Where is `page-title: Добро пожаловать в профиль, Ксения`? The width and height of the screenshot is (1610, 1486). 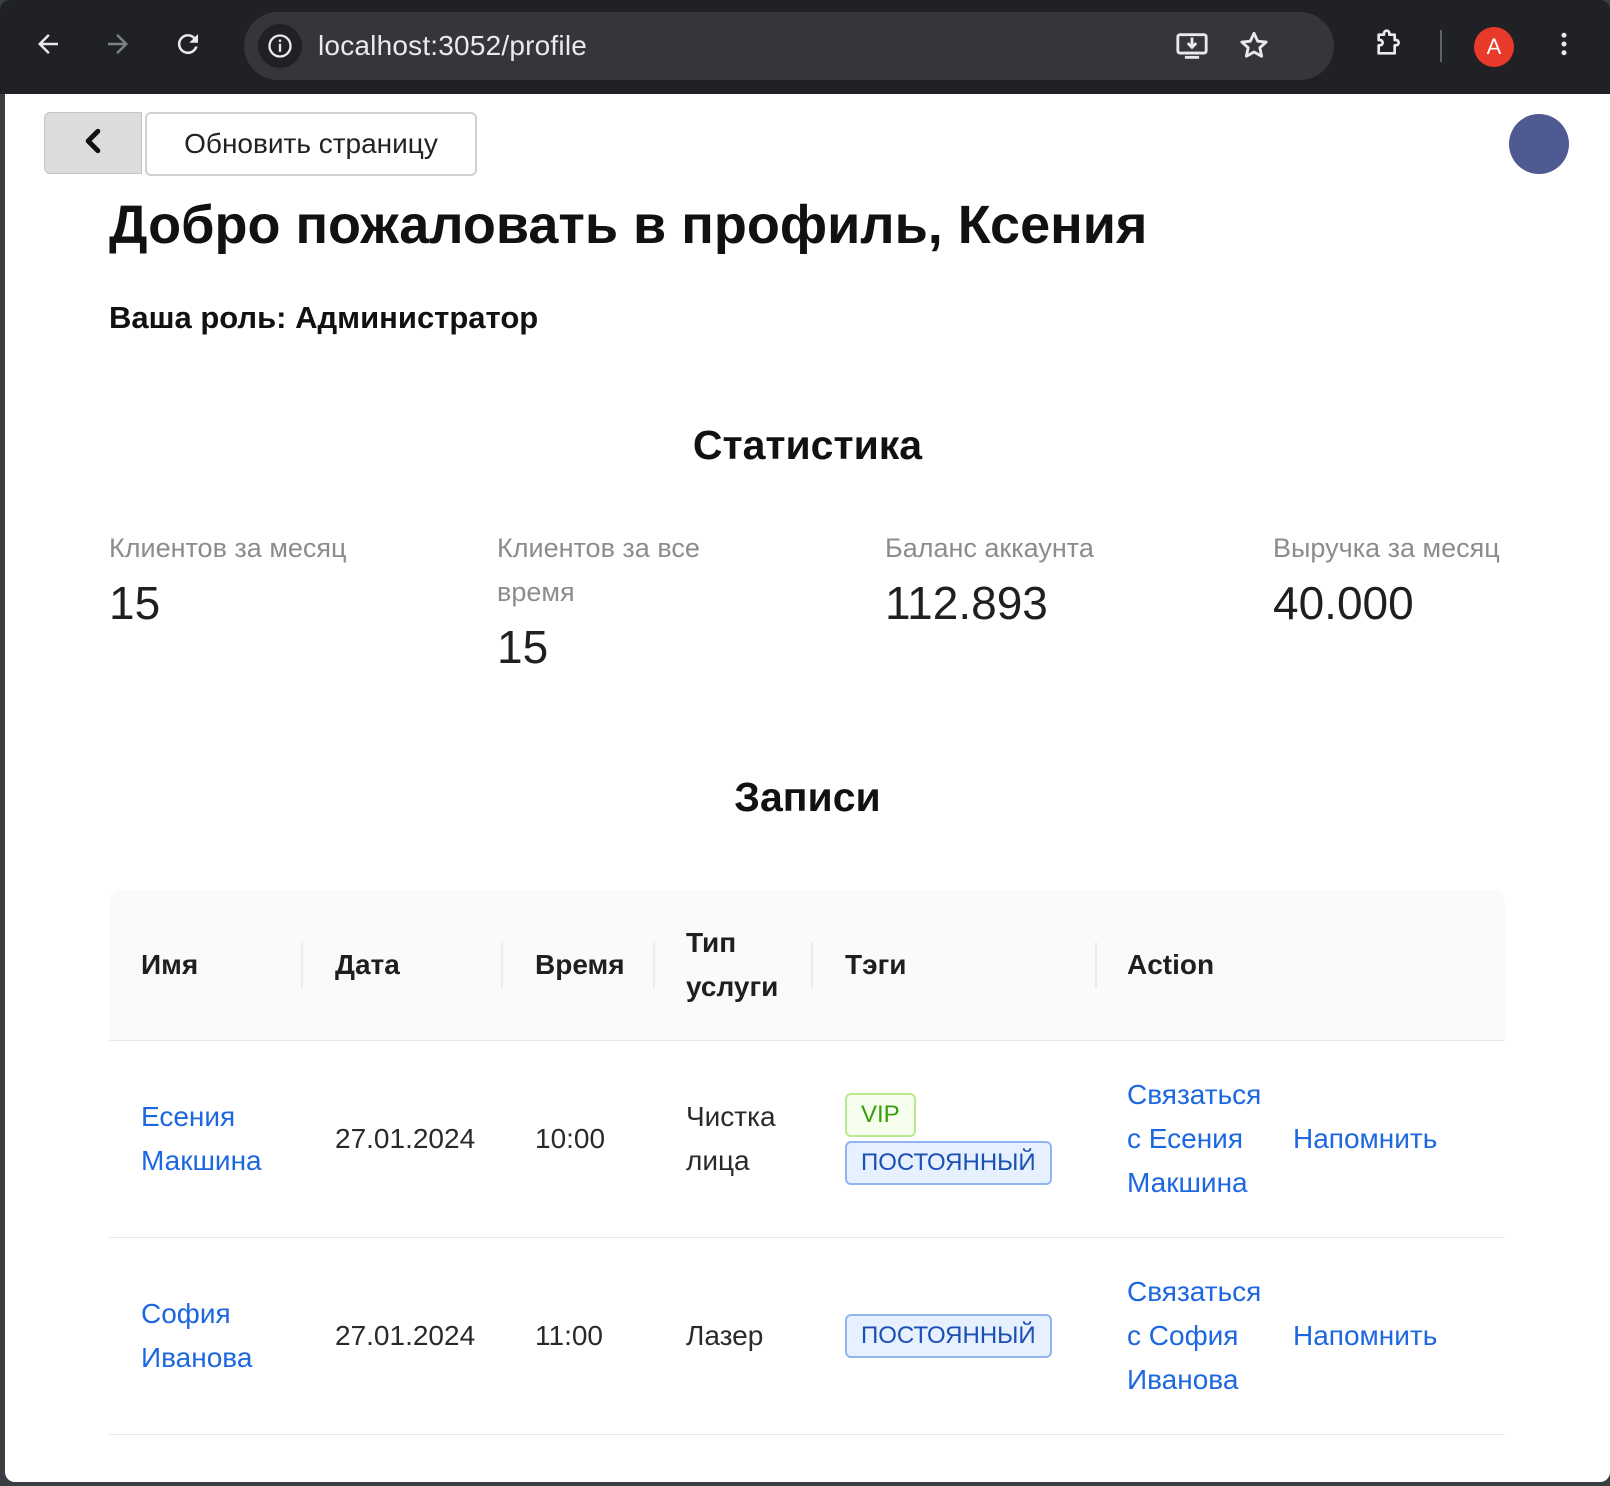
page-title: Добро пожаловать в профиль, Ксения is located at coordinates (628, 225).